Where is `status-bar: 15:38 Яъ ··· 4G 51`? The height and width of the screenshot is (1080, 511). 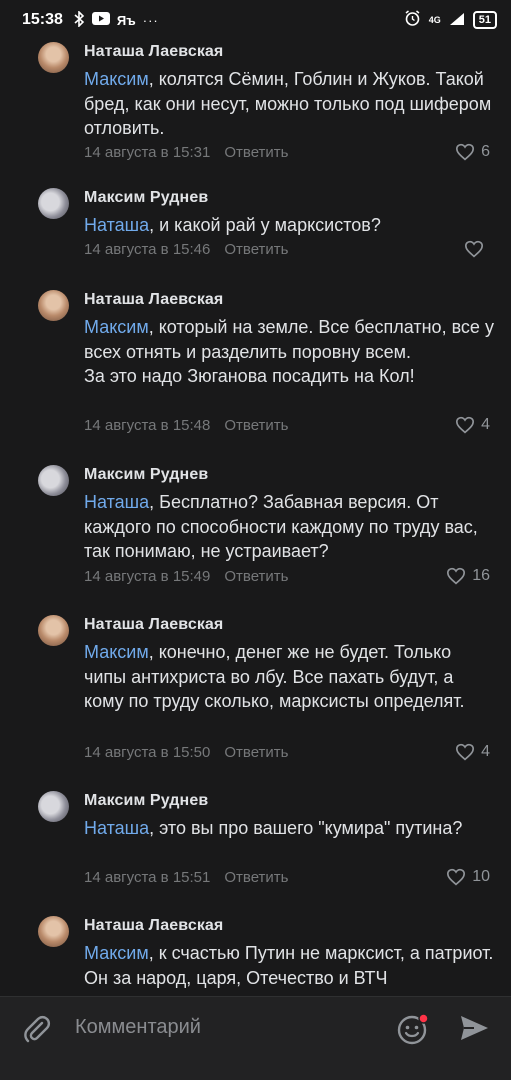
status-bar: 15:38 Яъ ··· 4G 51 is located at coordinates (255, 20).